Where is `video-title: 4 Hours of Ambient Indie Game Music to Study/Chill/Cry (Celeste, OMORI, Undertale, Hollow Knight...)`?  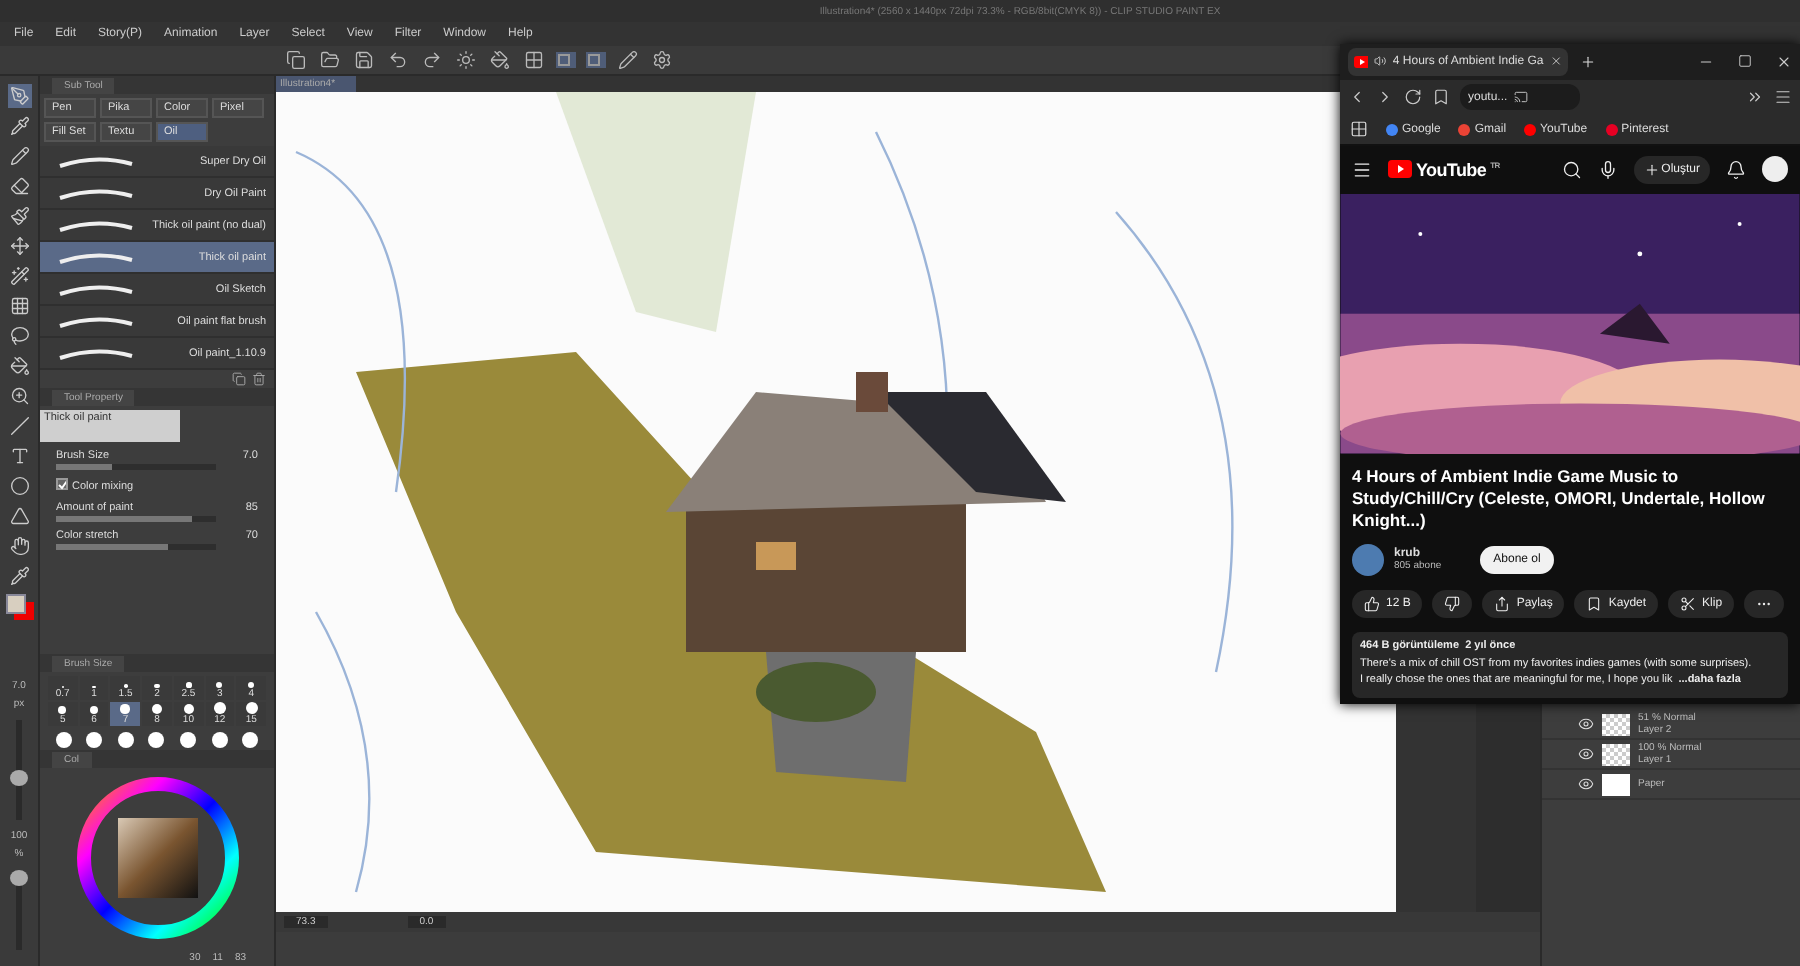
video-title: 4 Hours of Ambient Indie Game Music to Study/Chill/Cry (Celeste, OMORI, Undertale, Hollow Knight...) is located at coordinates (1558, 499).